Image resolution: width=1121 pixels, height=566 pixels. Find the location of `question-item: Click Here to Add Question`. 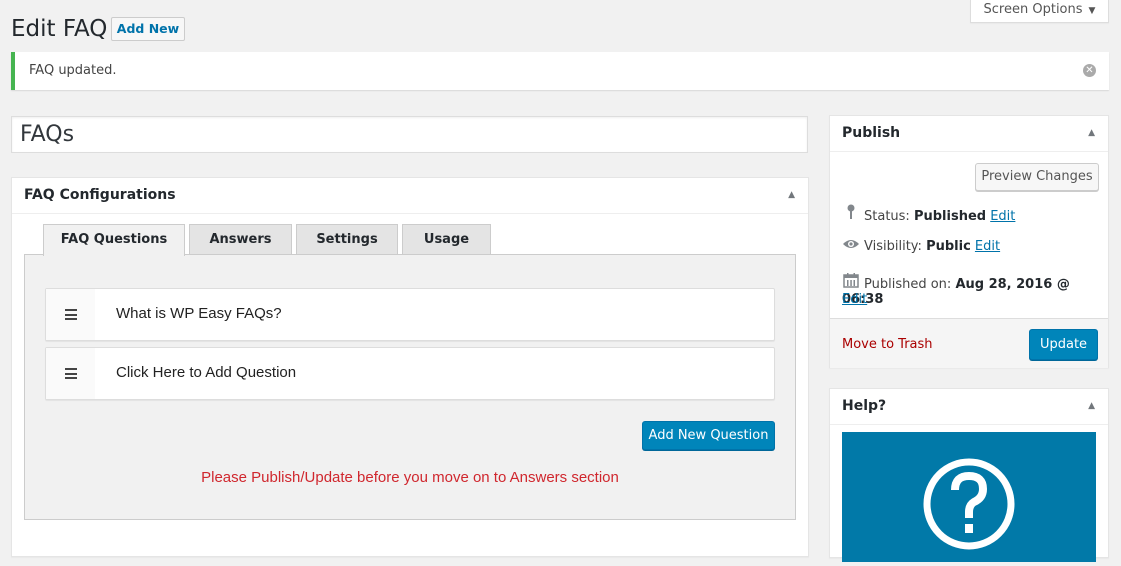

question-item: Click Here to Add Question is located at coordinates (410, 373).